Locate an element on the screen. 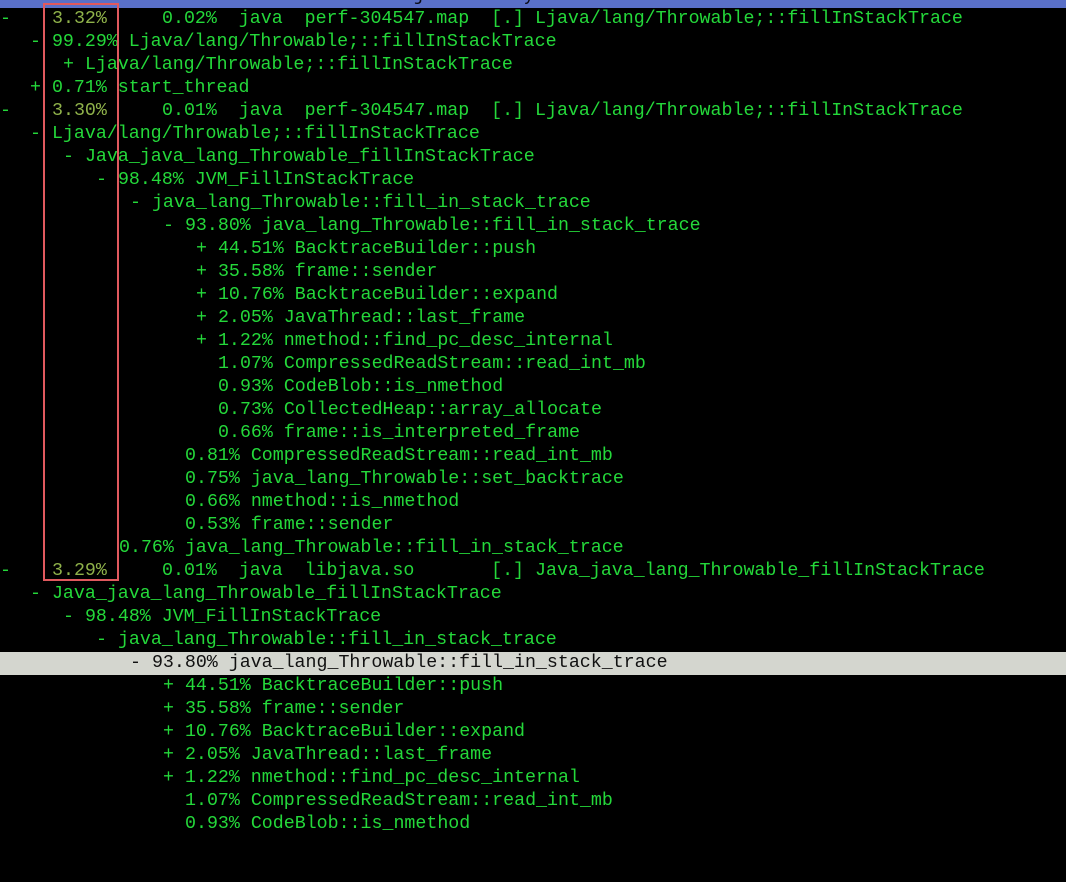 The image size is (1066, 882). callgraph-line: 0.75% java_lang_Throwable::set_backtrace is located at coordinates (533, 479).